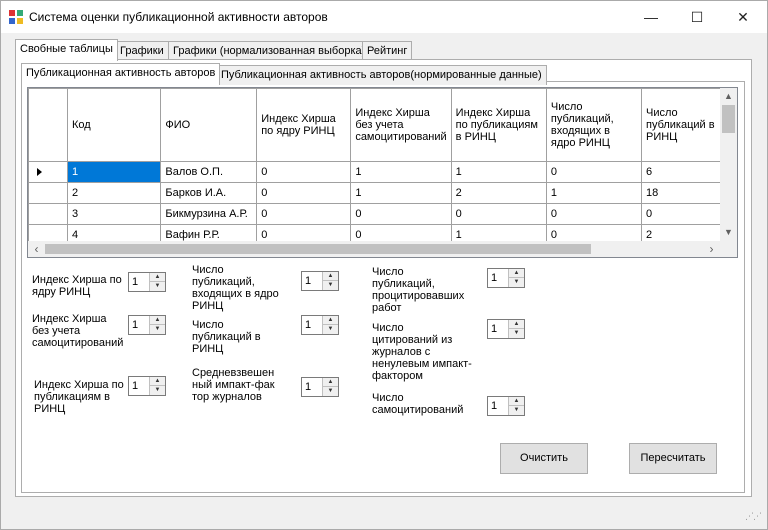  I want to click on scroll-right-icon: ›, so click(711, 249).